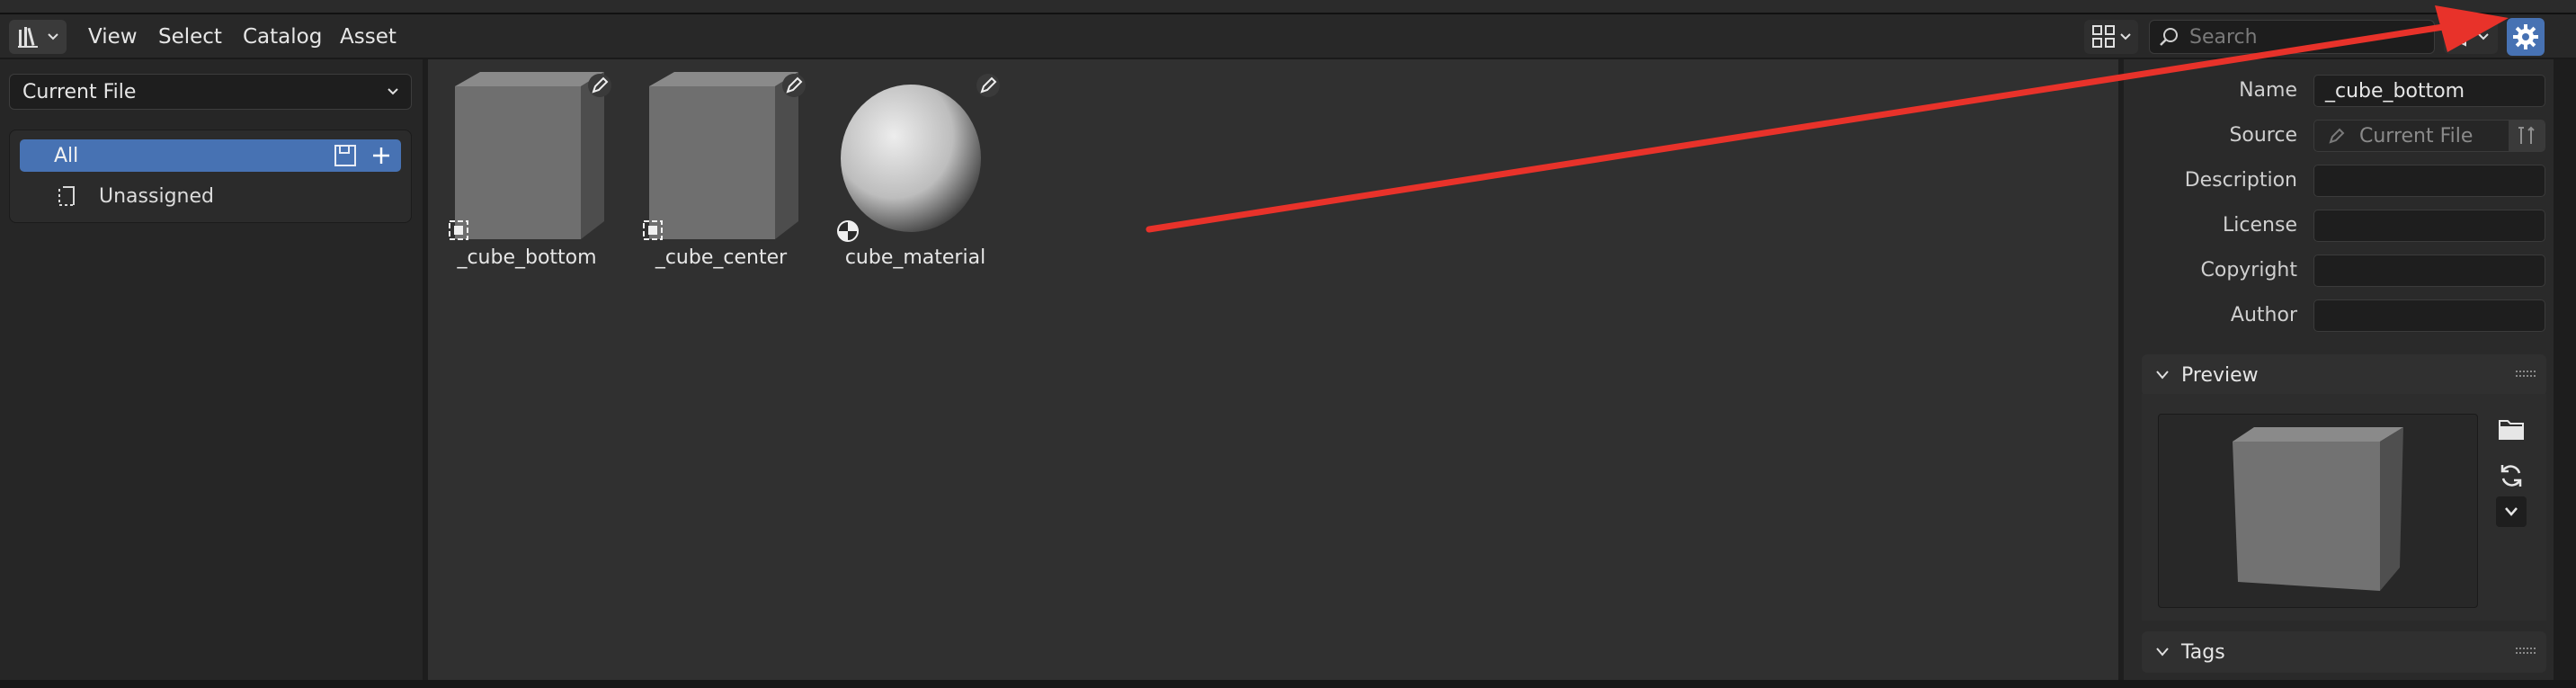  Describe the element at coordinates (2344, 652) in the screenshot. I see `tags-panel-header: Tags` at that location.